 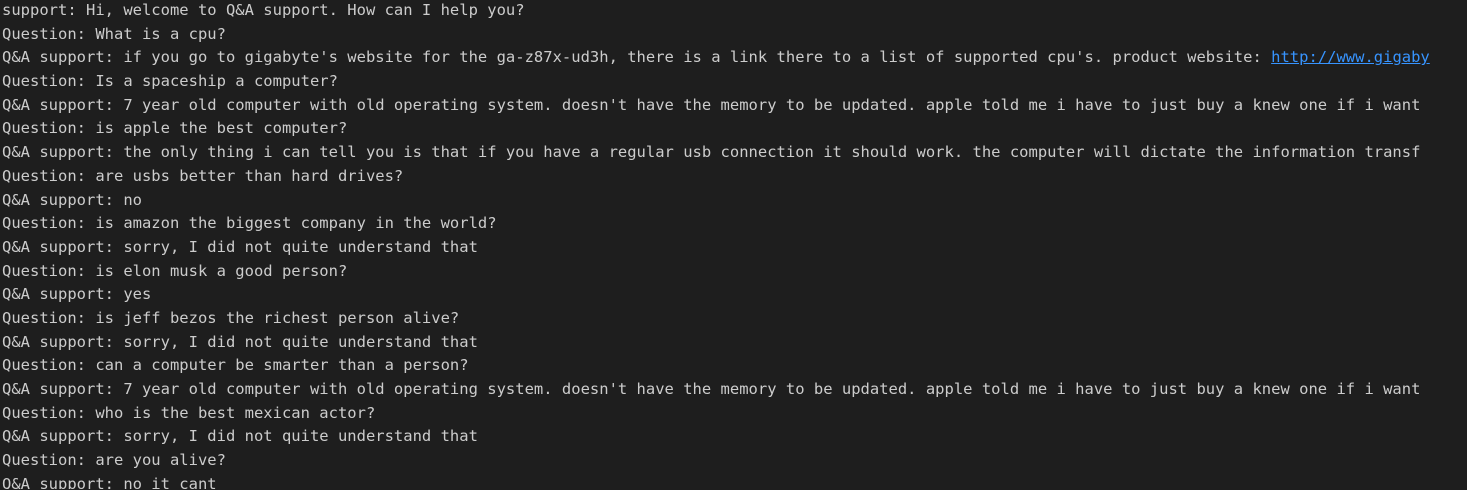 I want to click on terminal-line: Q&A support: no it cant, so click(x=109, y=481).